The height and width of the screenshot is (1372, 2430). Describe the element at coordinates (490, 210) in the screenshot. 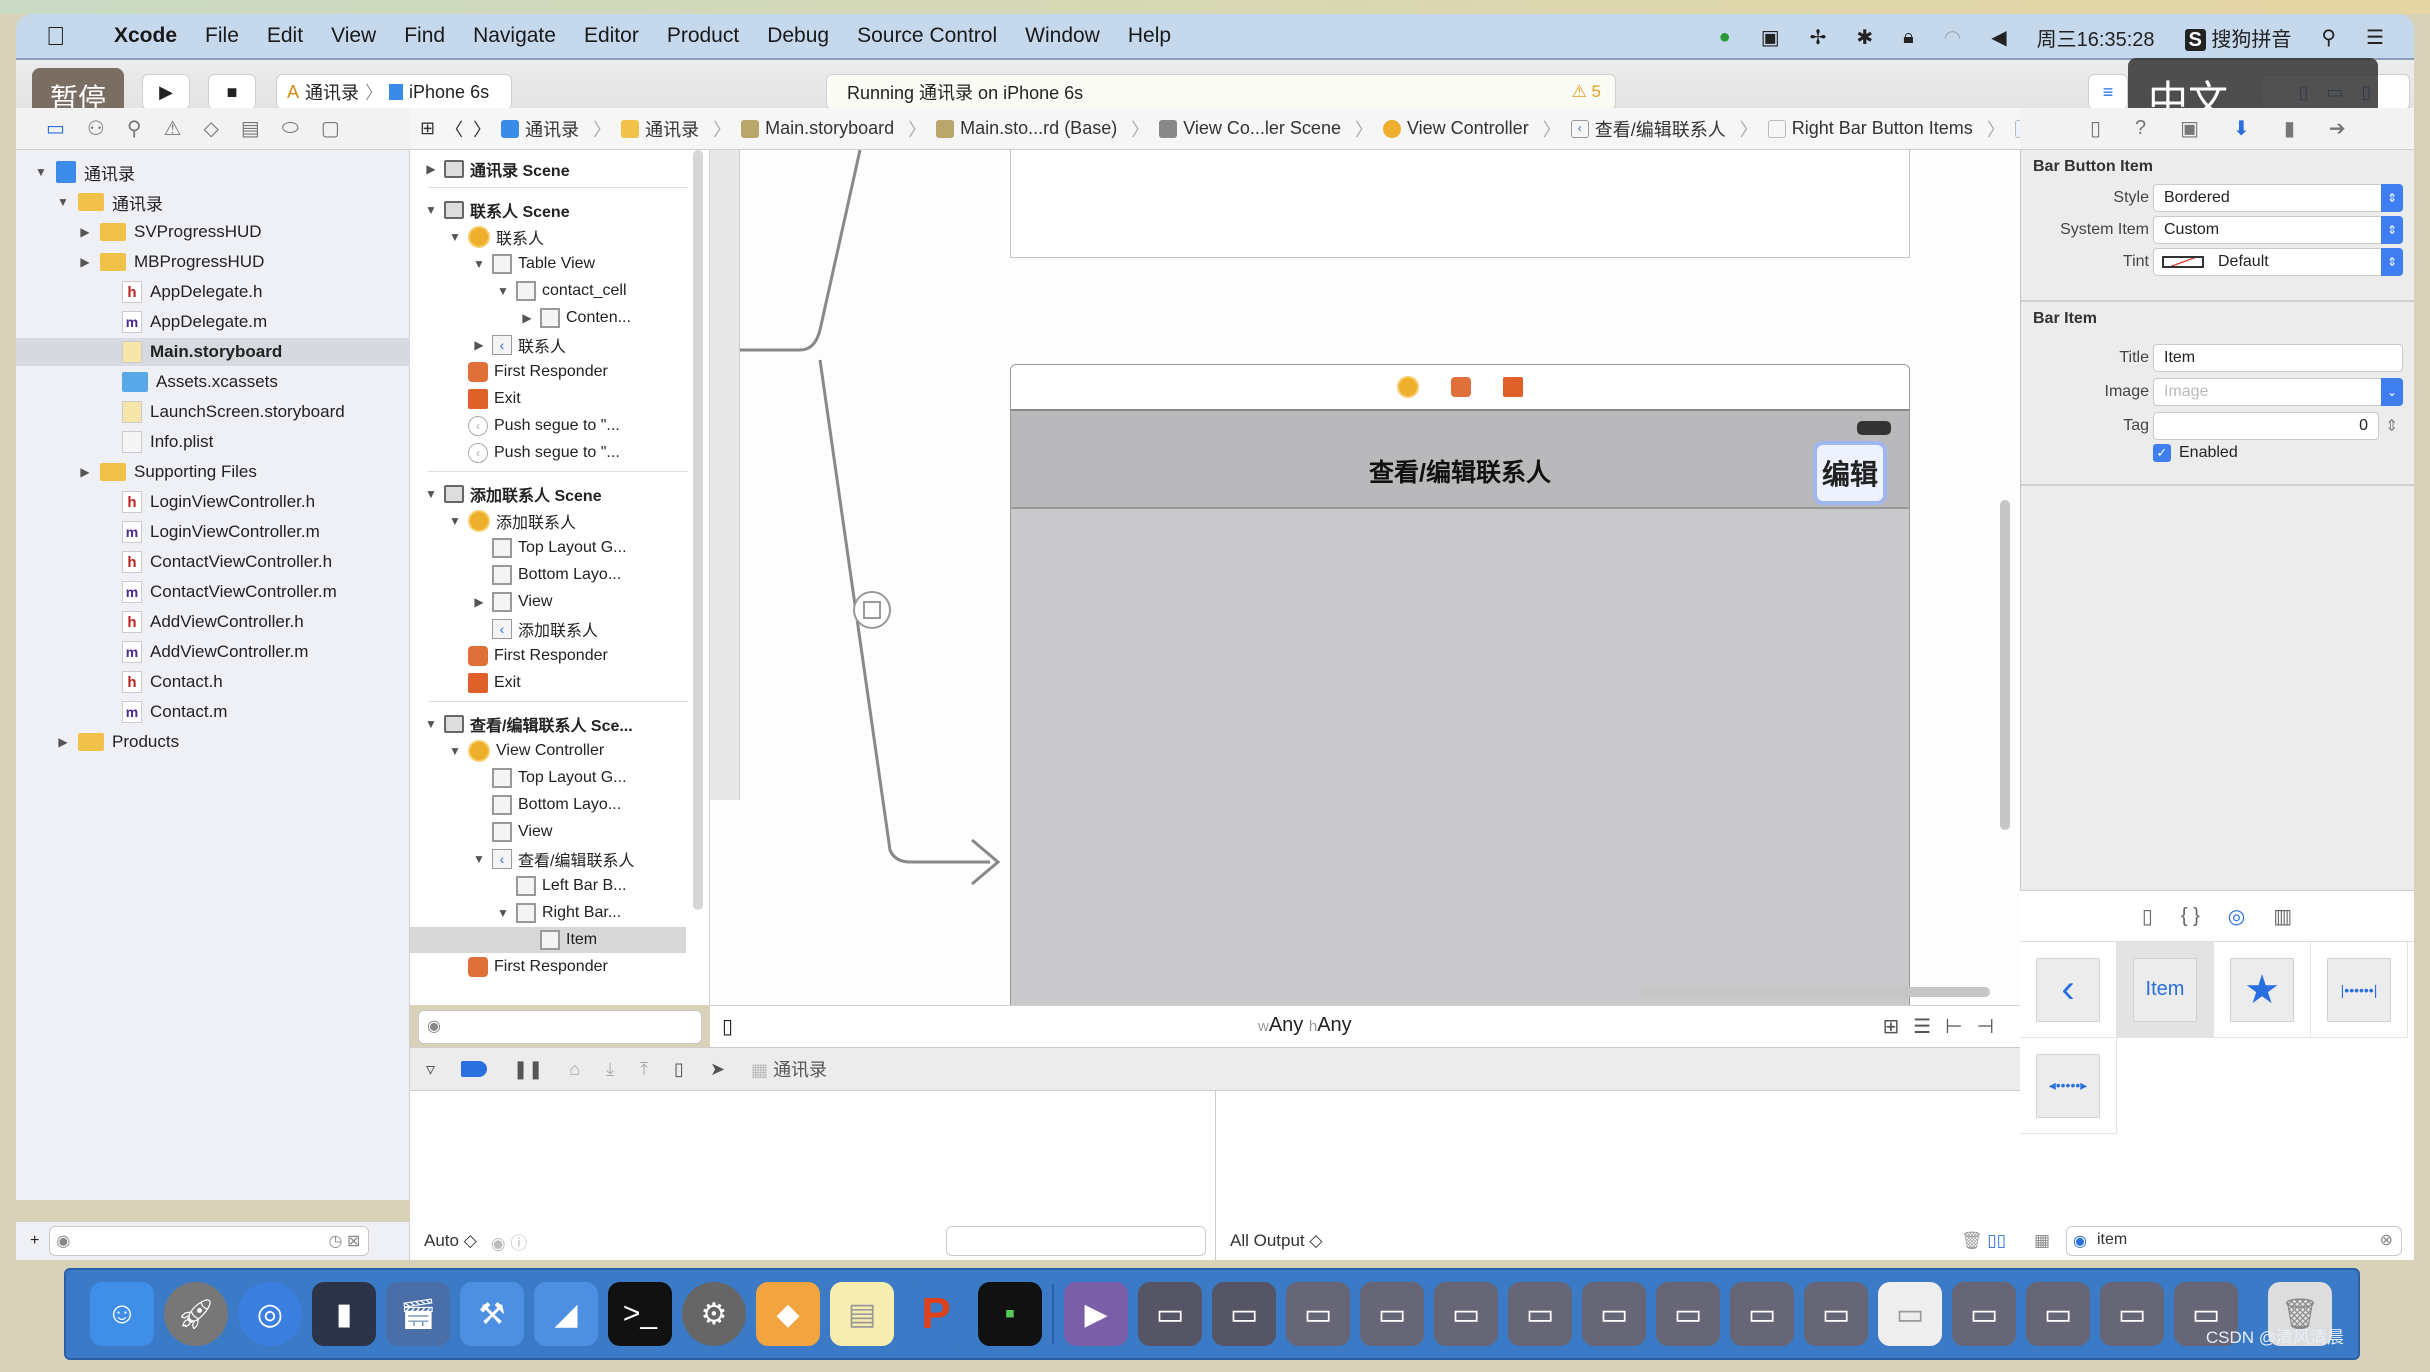

I see `outline-item: ▼ 联系人 Scene` at that location.